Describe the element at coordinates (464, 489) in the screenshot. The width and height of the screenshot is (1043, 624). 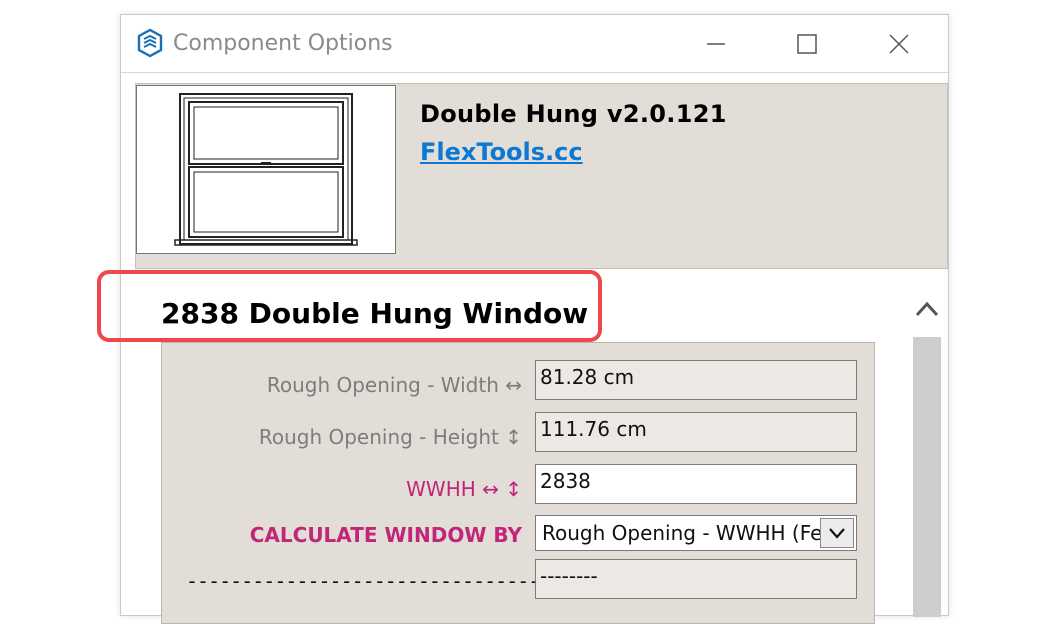
I see `label-wwhh: WWHH ↔ ↕` at that location.